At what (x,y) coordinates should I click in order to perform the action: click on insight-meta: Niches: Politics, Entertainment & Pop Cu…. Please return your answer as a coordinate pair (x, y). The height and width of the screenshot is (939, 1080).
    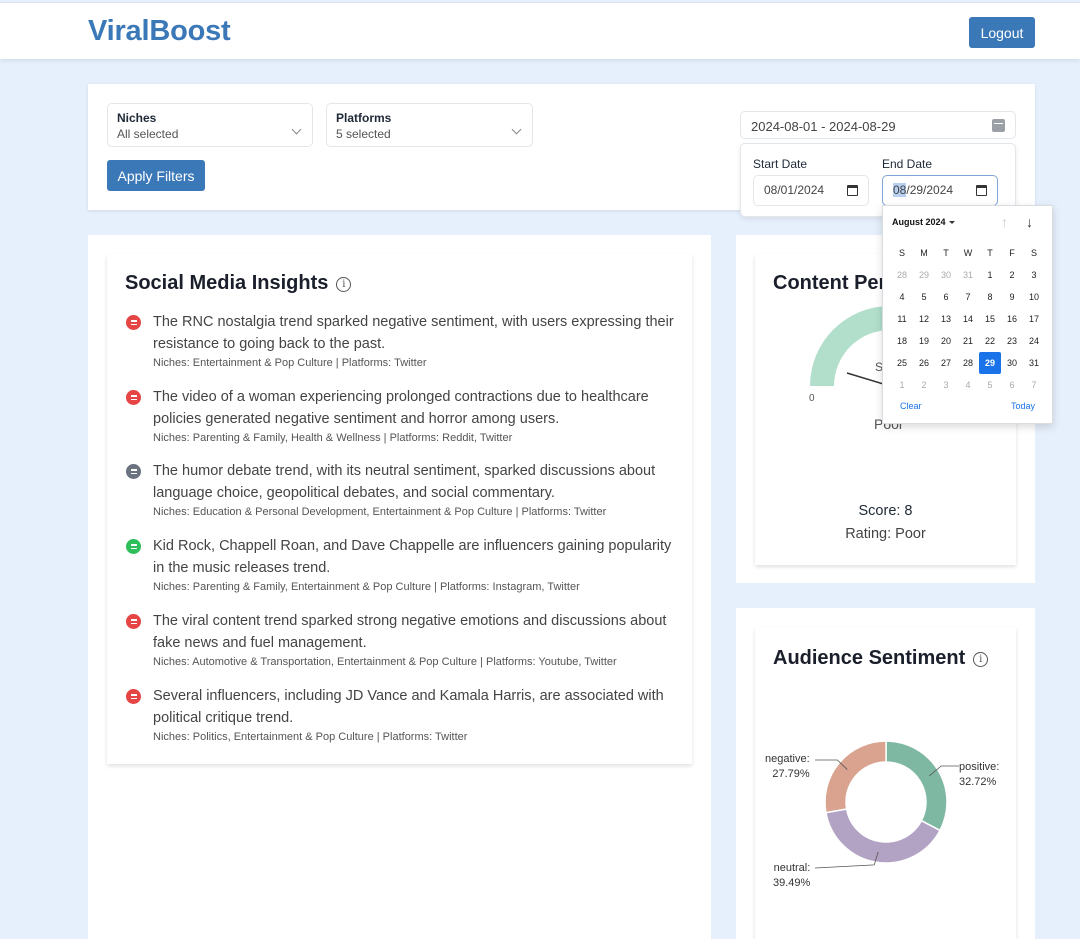
    Looking at the image, I should click on (310, 737).